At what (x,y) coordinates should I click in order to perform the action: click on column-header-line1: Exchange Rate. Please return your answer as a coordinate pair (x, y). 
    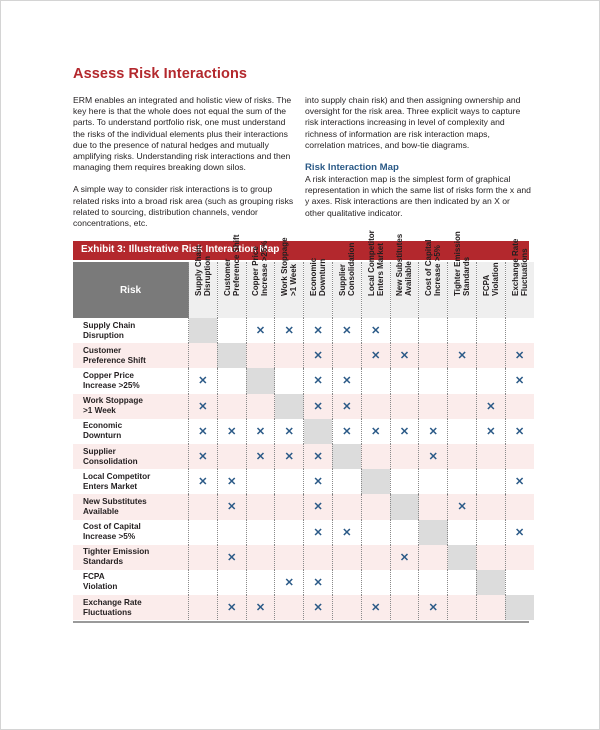
    Looking at the image, I should click on (515, 267).